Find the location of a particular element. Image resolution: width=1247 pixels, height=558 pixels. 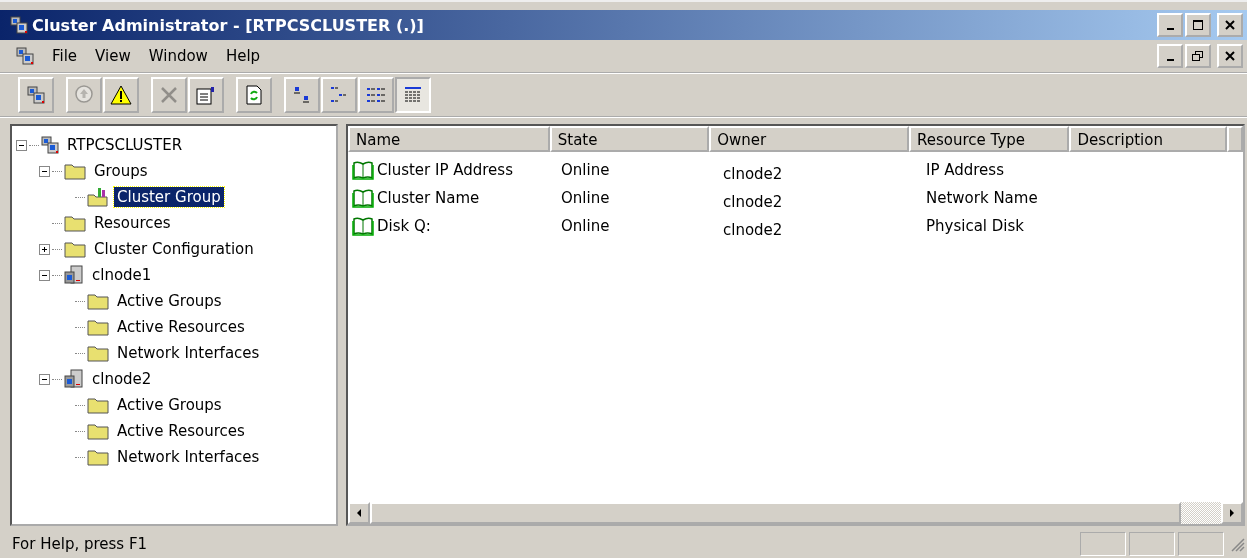

computers-icon is located at coordinates (36, 95).